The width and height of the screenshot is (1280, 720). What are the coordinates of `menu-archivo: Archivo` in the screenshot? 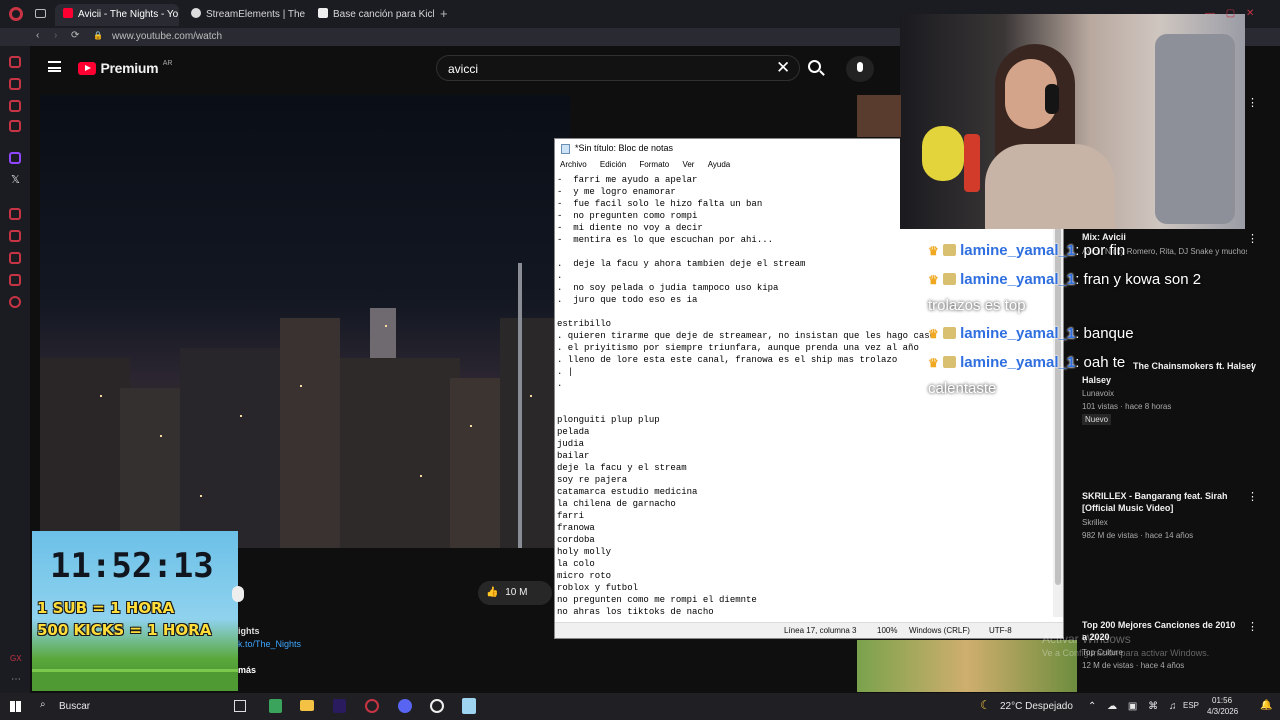 It's located at (573, 164).